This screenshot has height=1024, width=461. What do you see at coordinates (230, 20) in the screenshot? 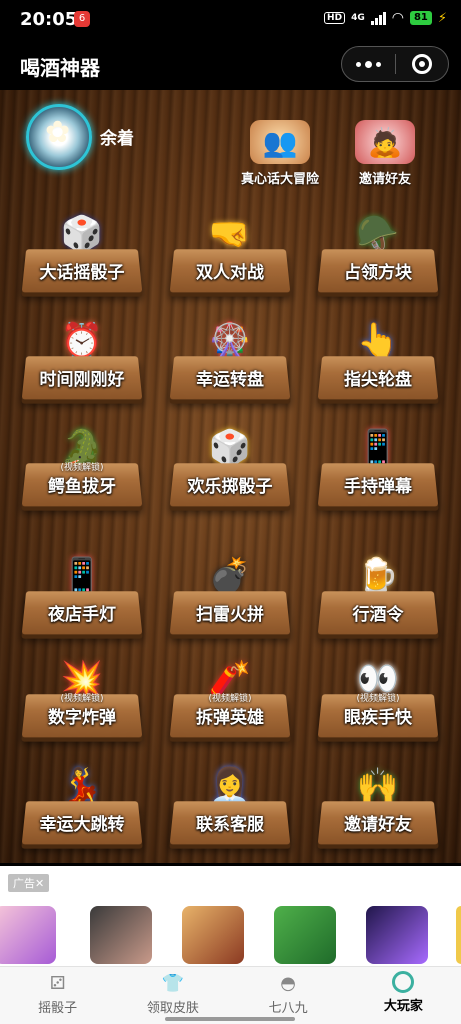
I see `status-bar: 20:05 6 HD 4G ◠ 81 ⚡` at bounding box center [230, 20].